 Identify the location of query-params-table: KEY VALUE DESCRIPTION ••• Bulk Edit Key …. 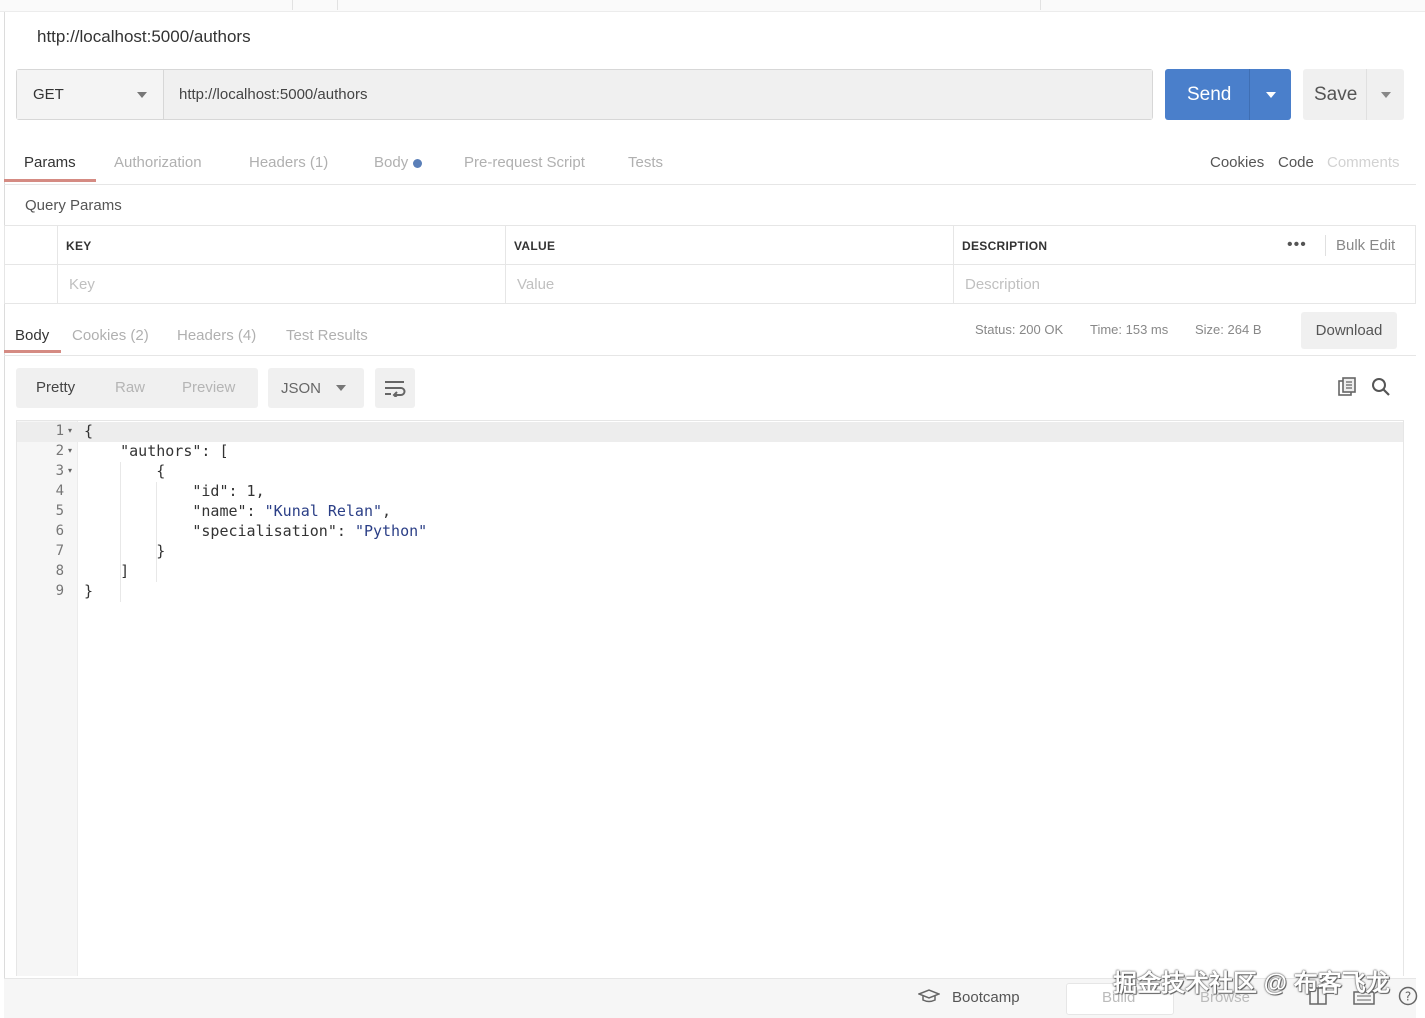
(710, 264).